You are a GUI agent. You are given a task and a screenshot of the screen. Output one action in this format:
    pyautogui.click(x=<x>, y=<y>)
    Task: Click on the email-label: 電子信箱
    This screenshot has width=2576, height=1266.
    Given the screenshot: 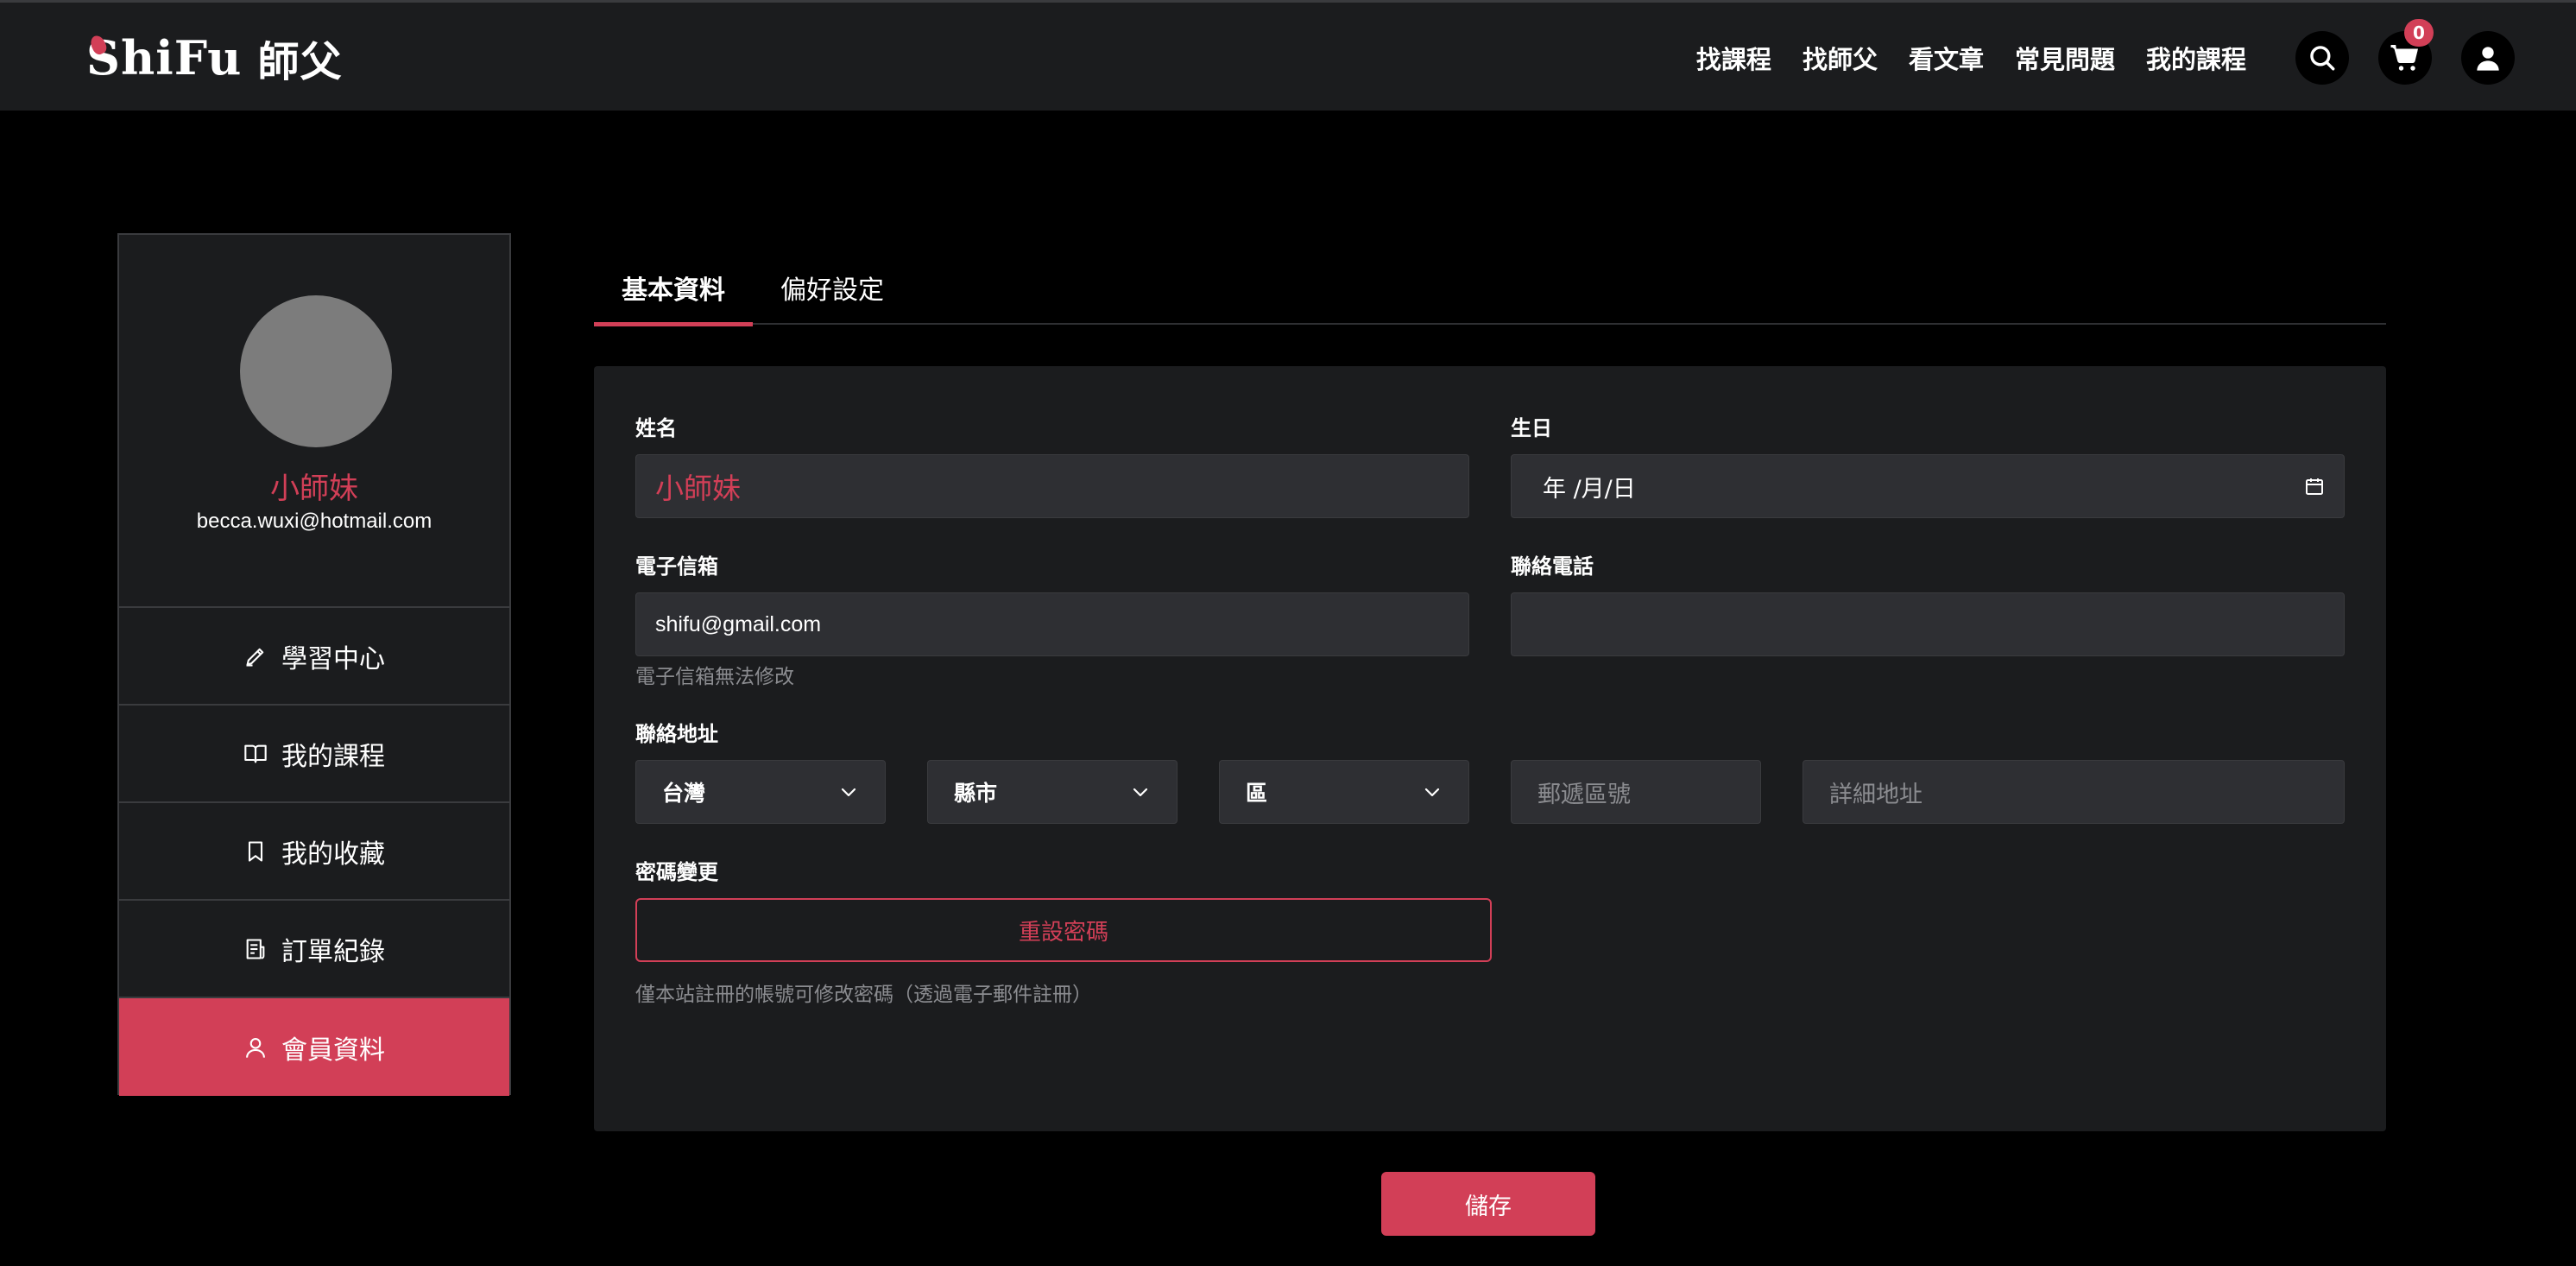 What is the action you would take?
    pyautogui.click(x=676, y=566)
    